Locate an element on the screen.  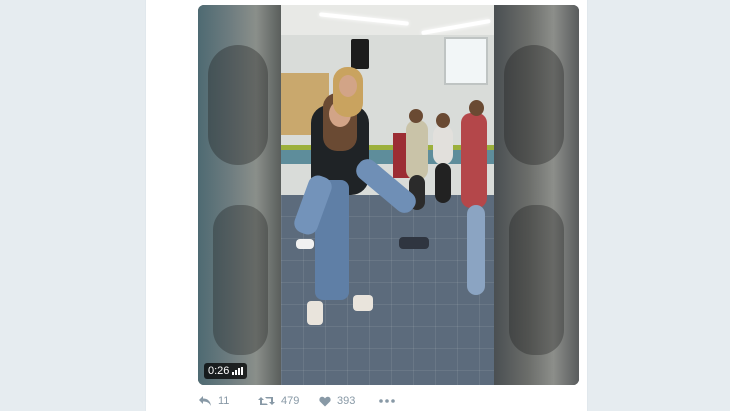
more-button is located at coordinates (387, 401).